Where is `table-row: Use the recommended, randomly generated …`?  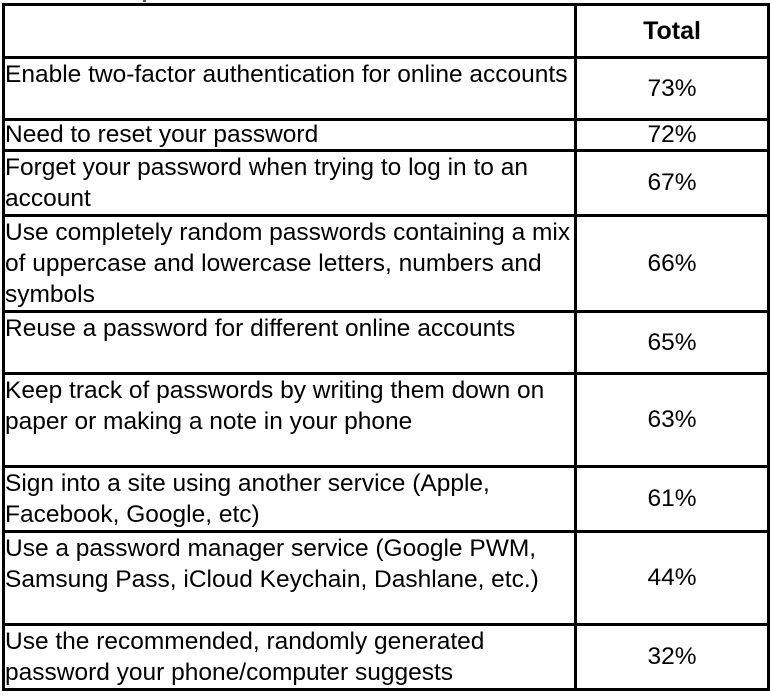 table-row: Use the recommended, randomly generated … is located at coordinates (386, 657).